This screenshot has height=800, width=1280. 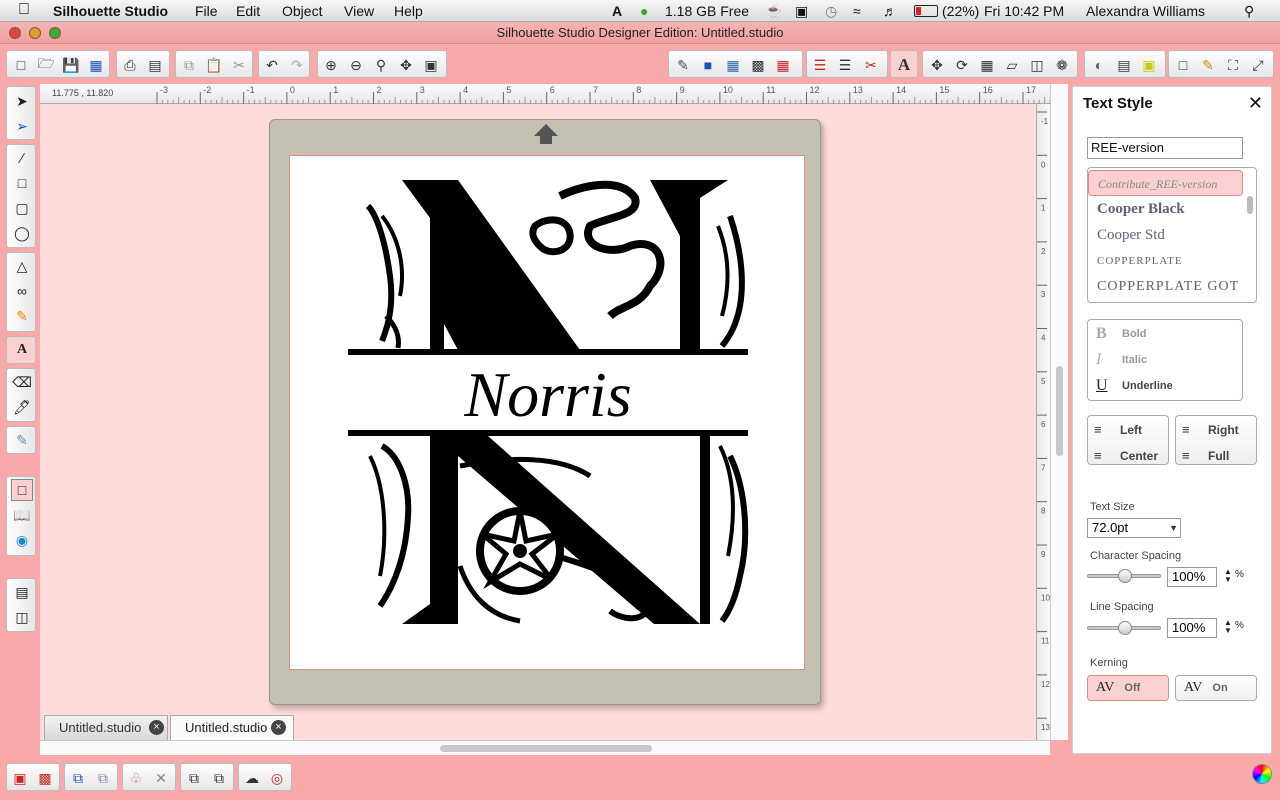 I want to click on knife-tool-icon: 🖊, so click(x=22, y=407).